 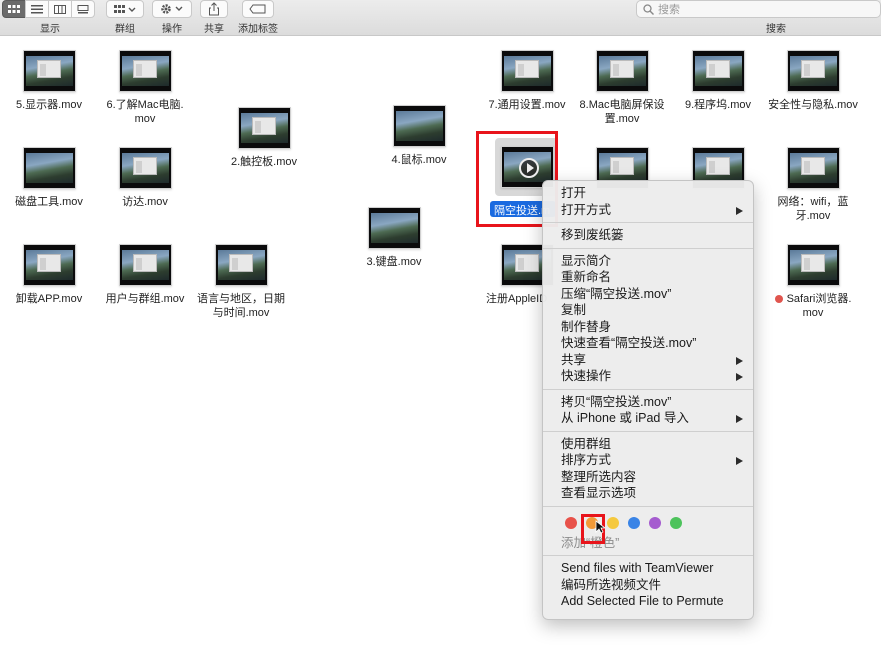 What do you see at coordinates (648, 568) in the screenshot?
I see `menu-item-teamviewer: Send files with TeamViewer` at bounding box center [648, 568].